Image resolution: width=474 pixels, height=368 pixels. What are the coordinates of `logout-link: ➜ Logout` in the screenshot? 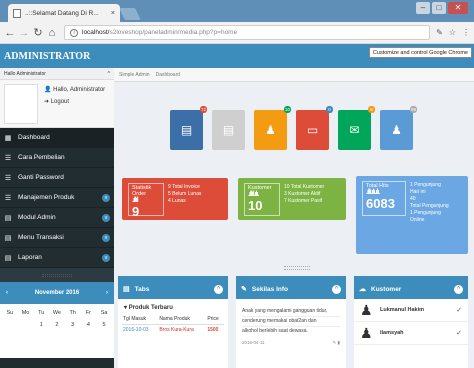 It's located at (56, 101).